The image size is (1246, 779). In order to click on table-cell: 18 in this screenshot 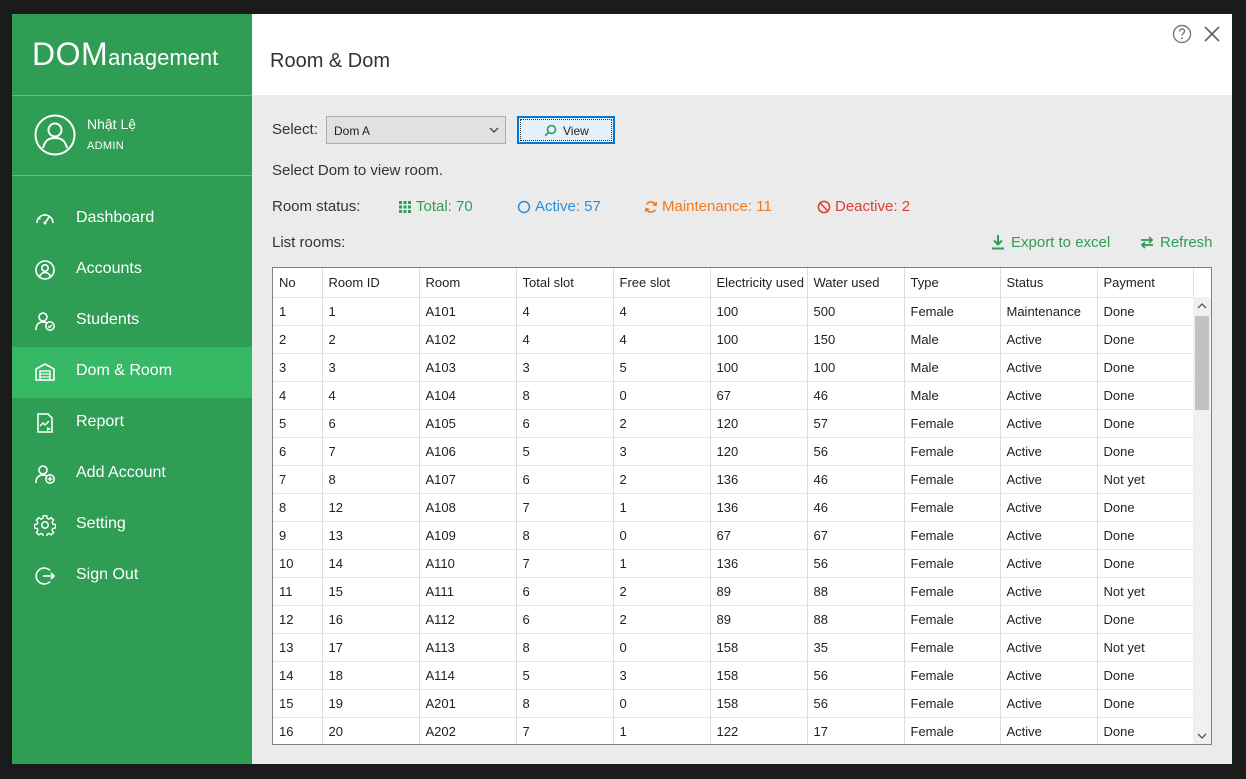, I will do `click(371, 675)`.